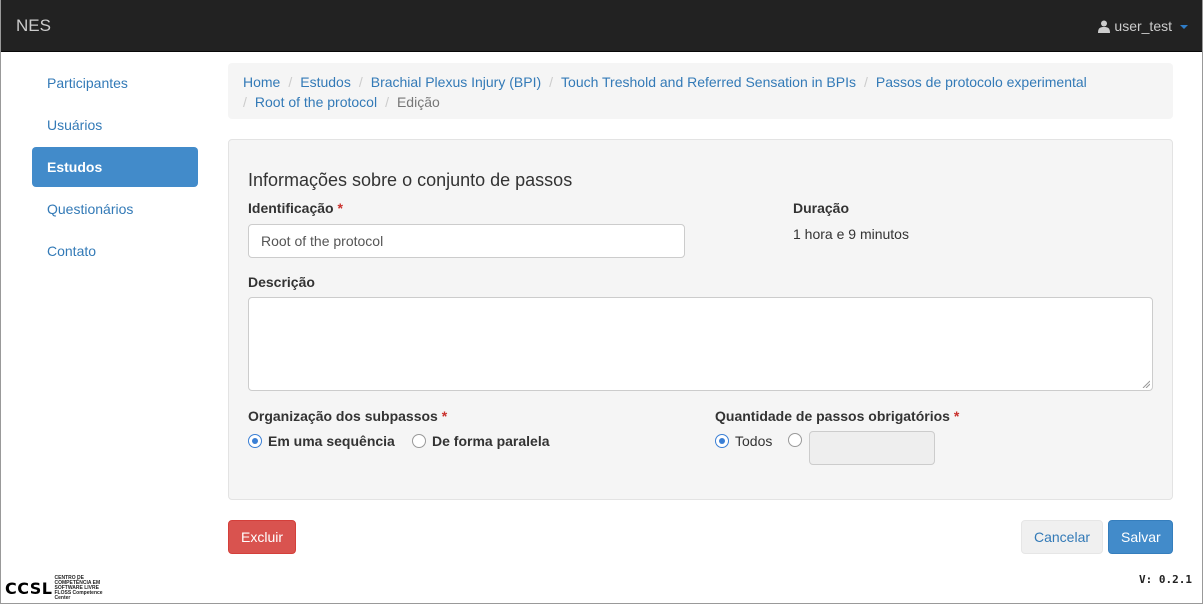 The image size is (1203, 604). I want to click on delete-button: Excluir, so click(262, 537).